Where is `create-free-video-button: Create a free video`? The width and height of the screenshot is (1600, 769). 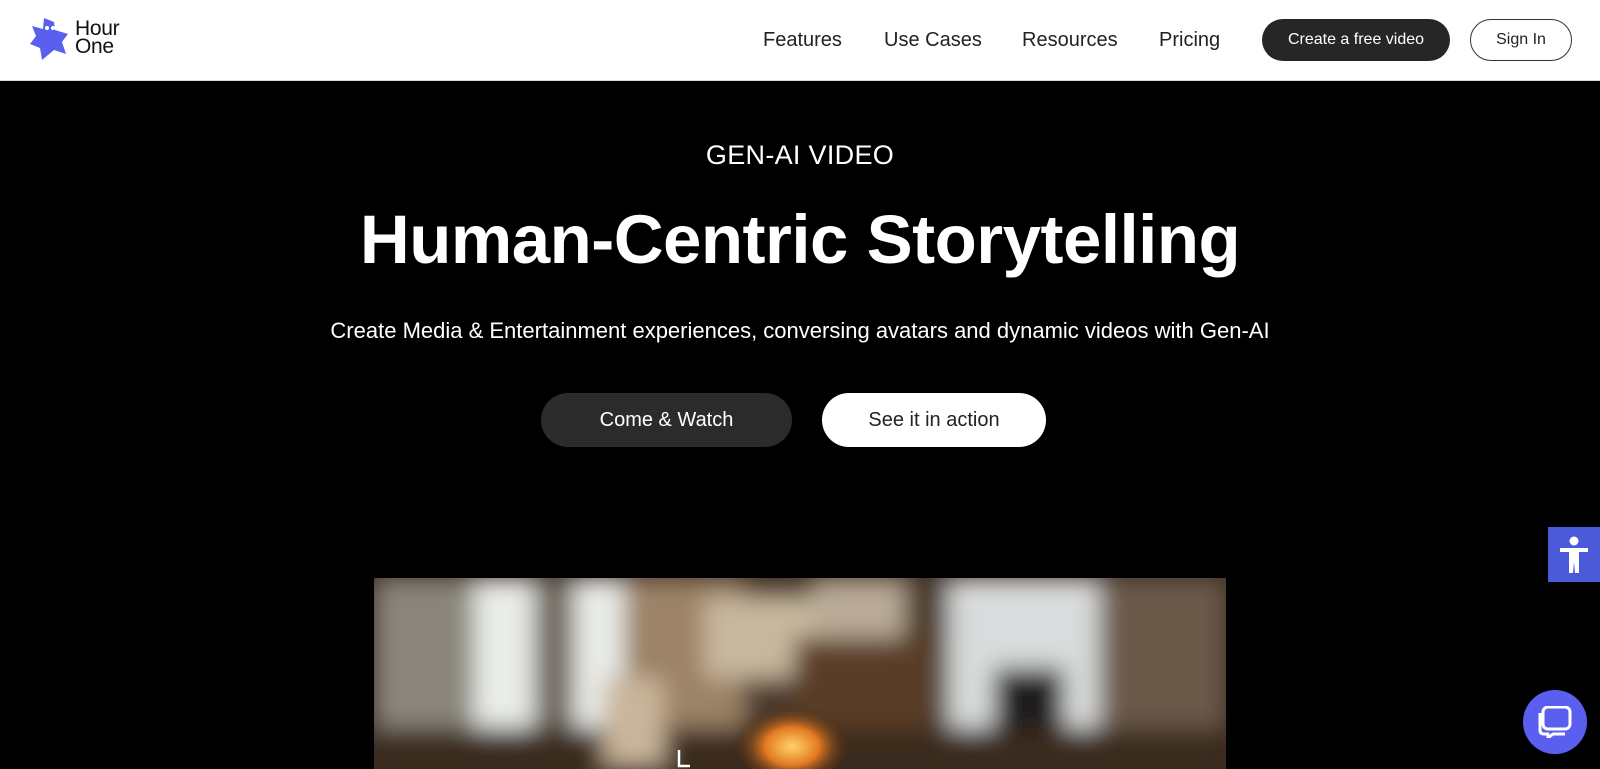
create-free-video-button: Create a free video is located at coordinates (1356, 40).